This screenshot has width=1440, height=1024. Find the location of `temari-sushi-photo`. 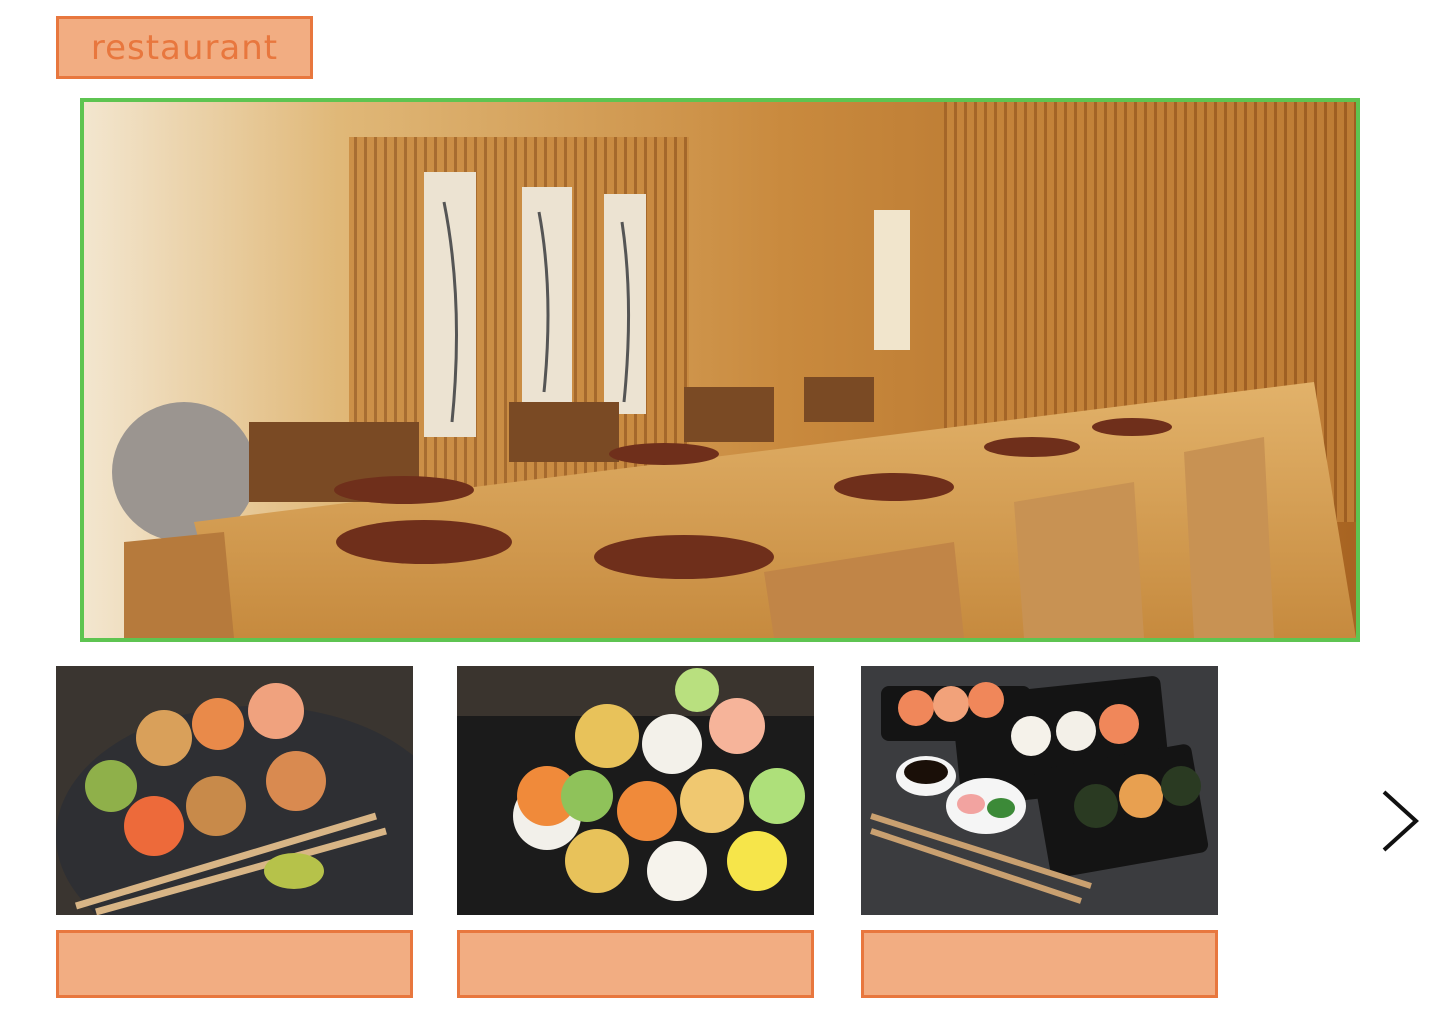

temari-sushi-photo is located at coordinates (635, 790).